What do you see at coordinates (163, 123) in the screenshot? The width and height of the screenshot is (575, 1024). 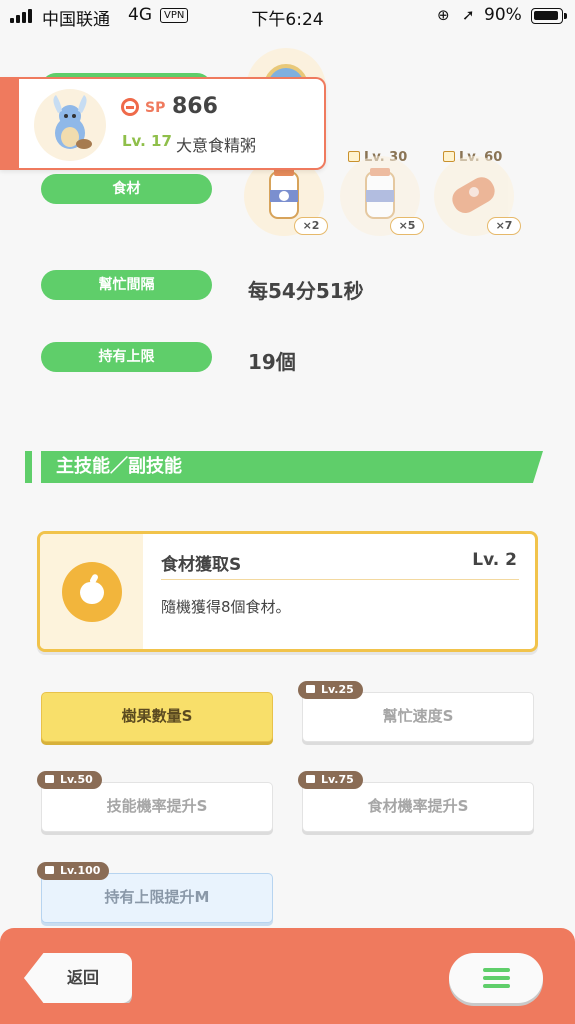 I see `pokemon-profile-card: SP 866 Lv. 17 大意食精粥` at bounding box center [163, 123].